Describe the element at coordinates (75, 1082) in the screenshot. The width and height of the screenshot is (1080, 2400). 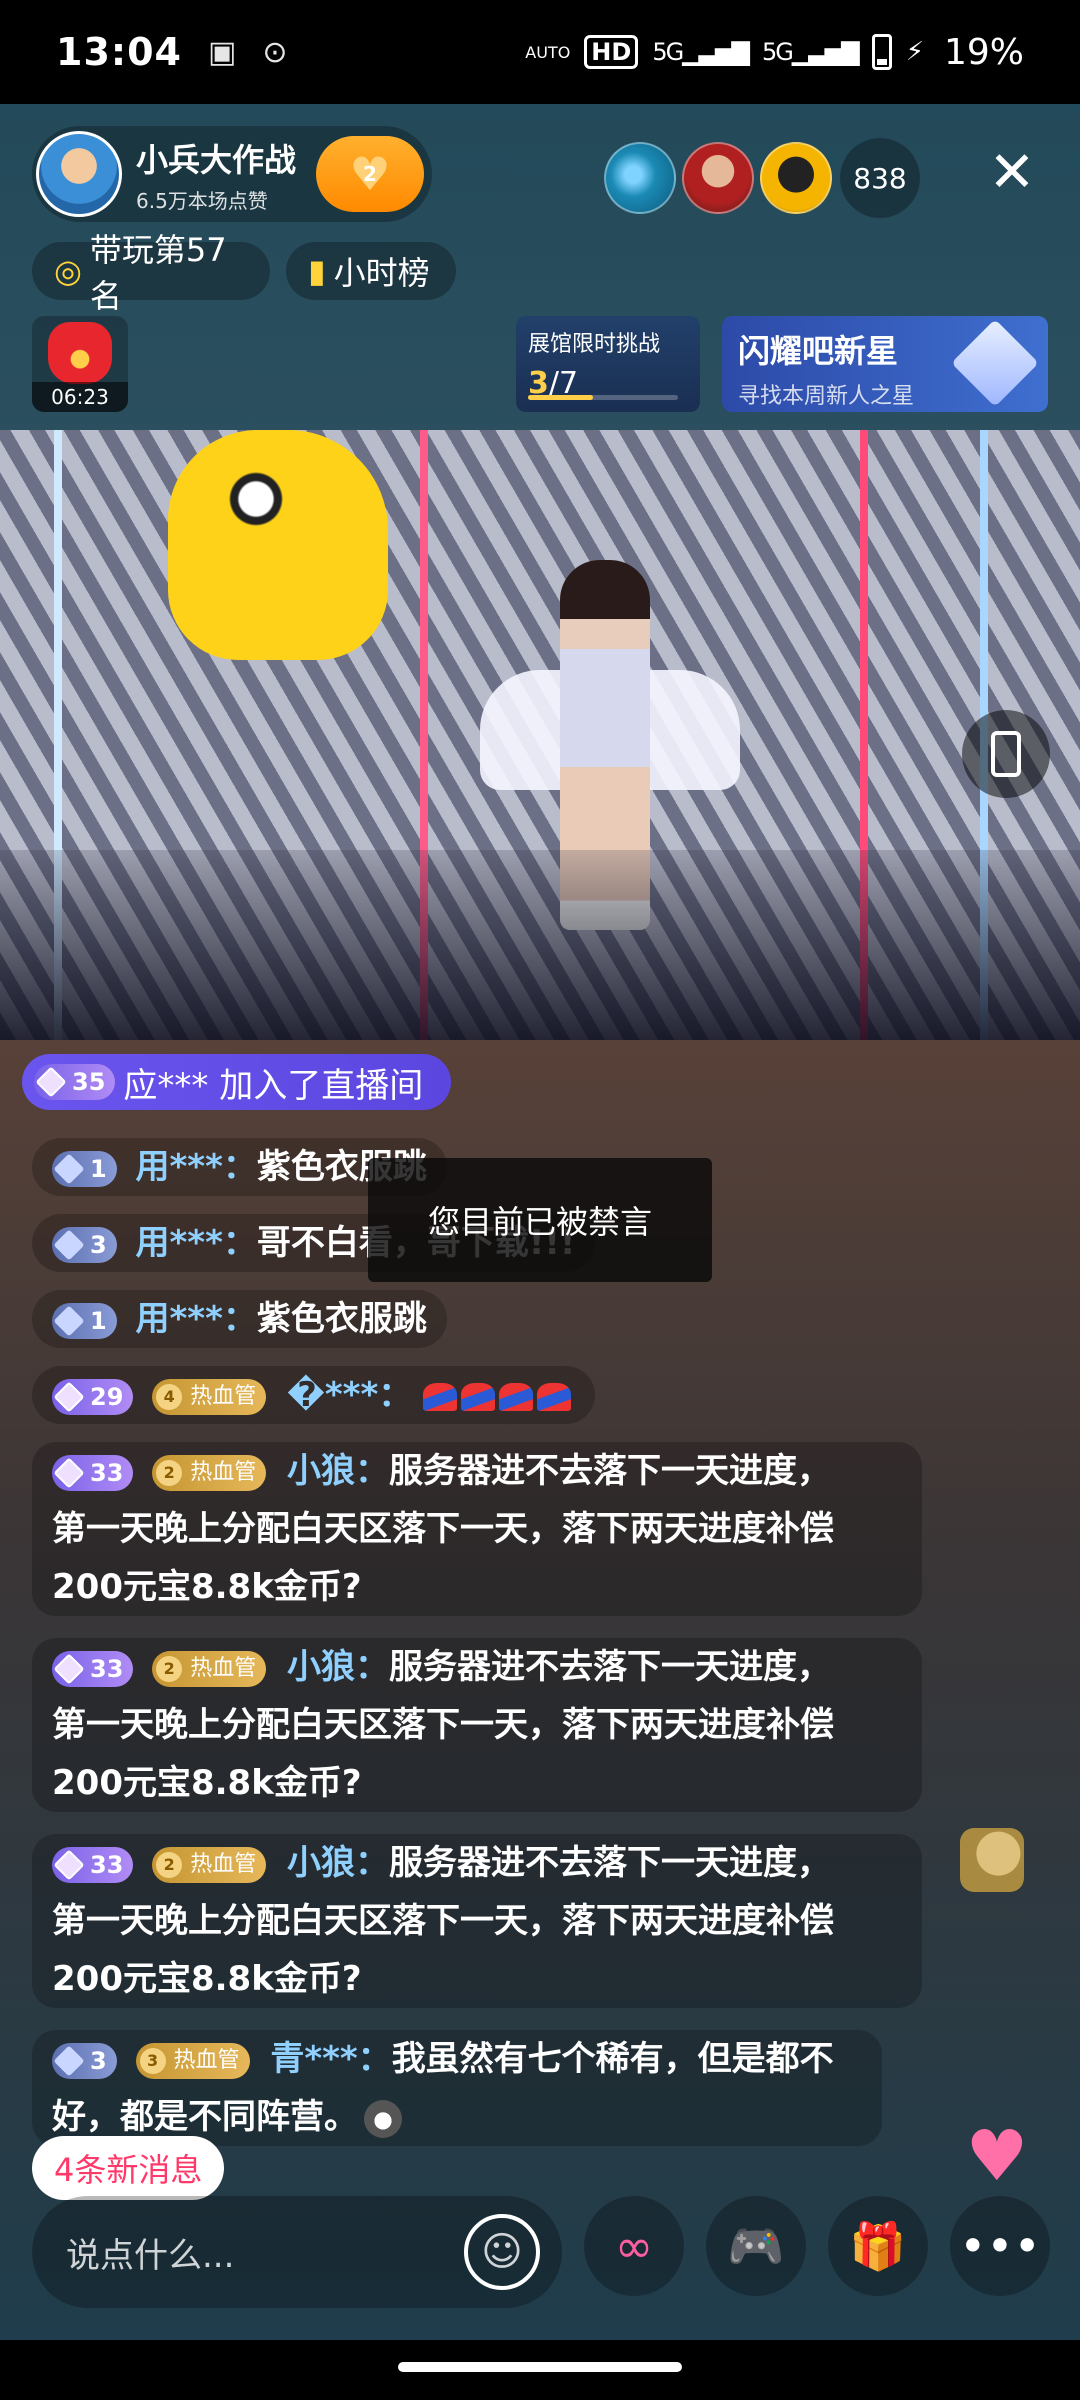
I see `user-level-badge: 35` at that location.